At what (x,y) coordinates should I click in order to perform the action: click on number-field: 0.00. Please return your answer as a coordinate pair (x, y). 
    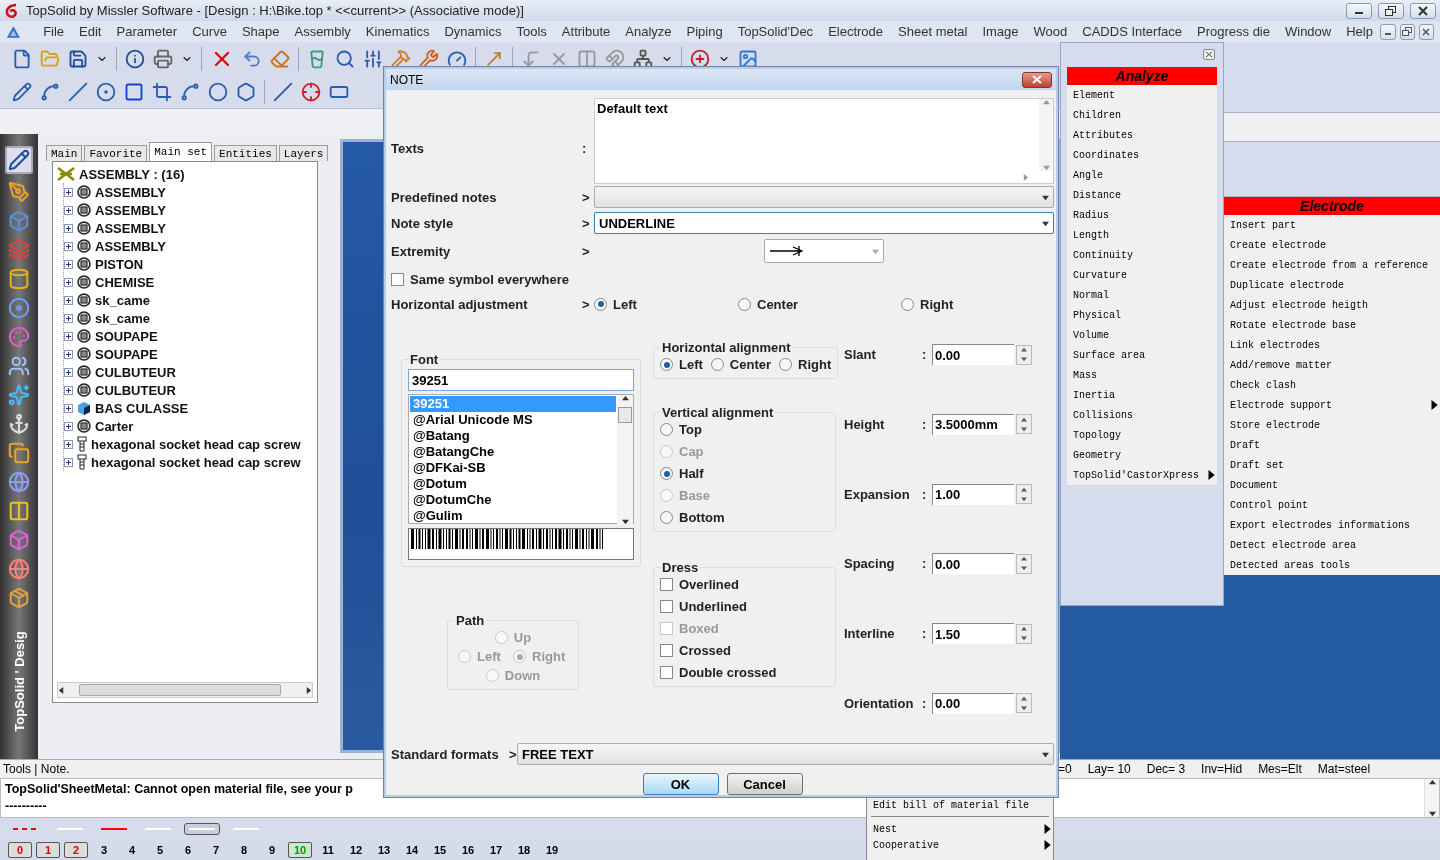
    Looking at the image, I should click on (973, 354).